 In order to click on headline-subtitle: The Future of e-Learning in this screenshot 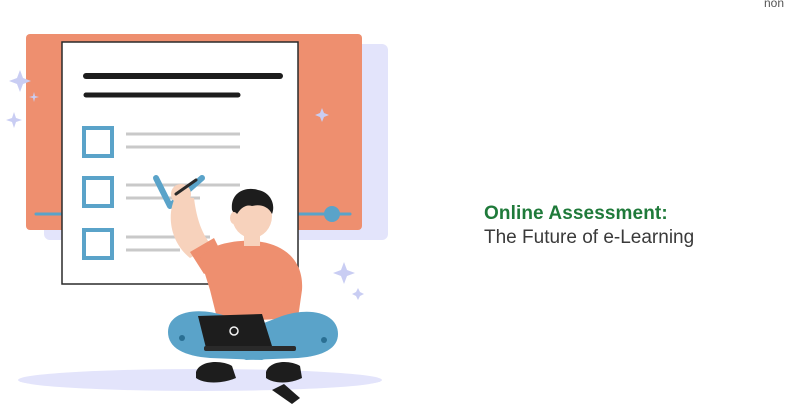, I will do `click(589, 237)`.